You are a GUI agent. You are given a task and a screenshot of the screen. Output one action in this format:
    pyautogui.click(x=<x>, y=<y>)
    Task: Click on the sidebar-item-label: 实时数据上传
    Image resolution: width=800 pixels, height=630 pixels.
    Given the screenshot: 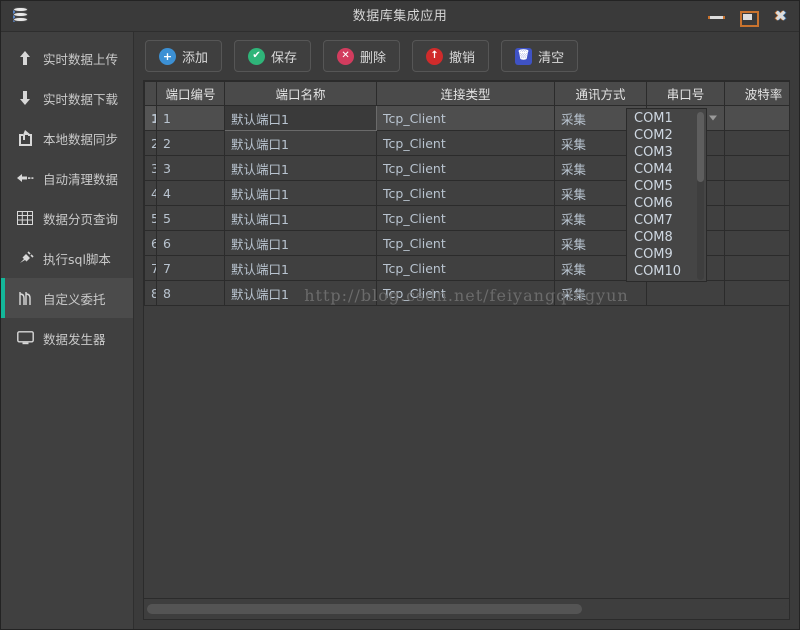 What is the action you would take?
    pyautogui.click(x=81, y=59)
    